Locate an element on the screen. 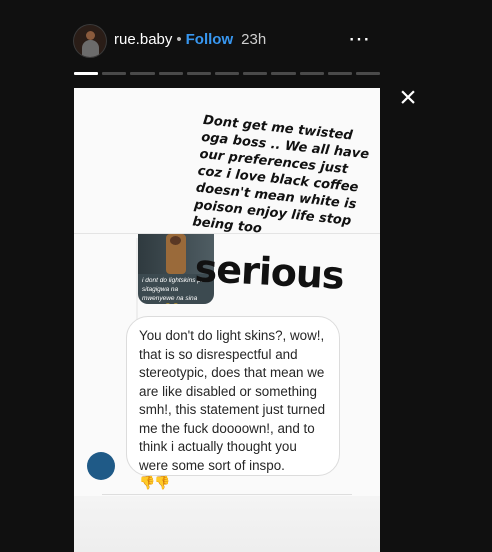 The height and width of the screenshot is (552, 492). close-icon: × is located at coordinates (408, 98).